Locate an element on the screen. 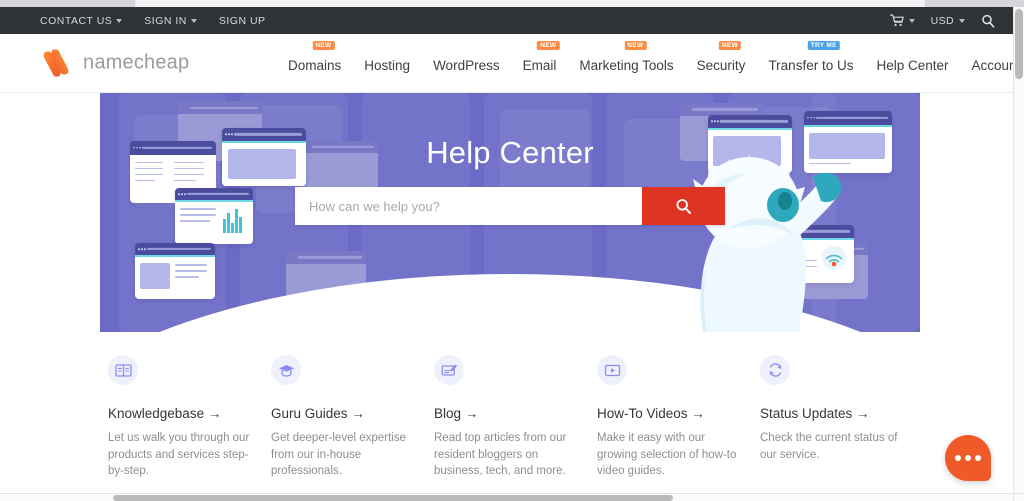  vertical-scrollbar: ▴ is located at coordinates (1018, 250).